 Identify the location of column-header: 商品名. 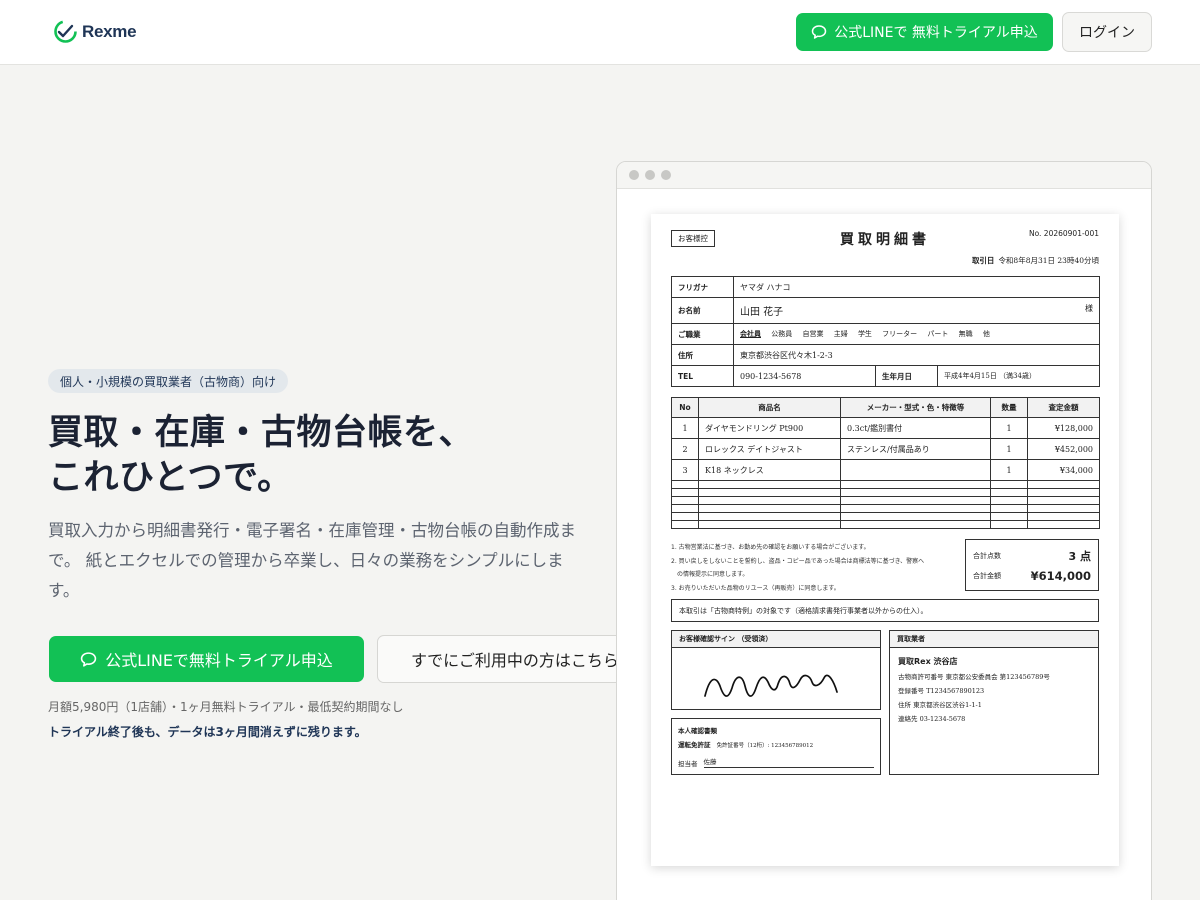
(769, 407).